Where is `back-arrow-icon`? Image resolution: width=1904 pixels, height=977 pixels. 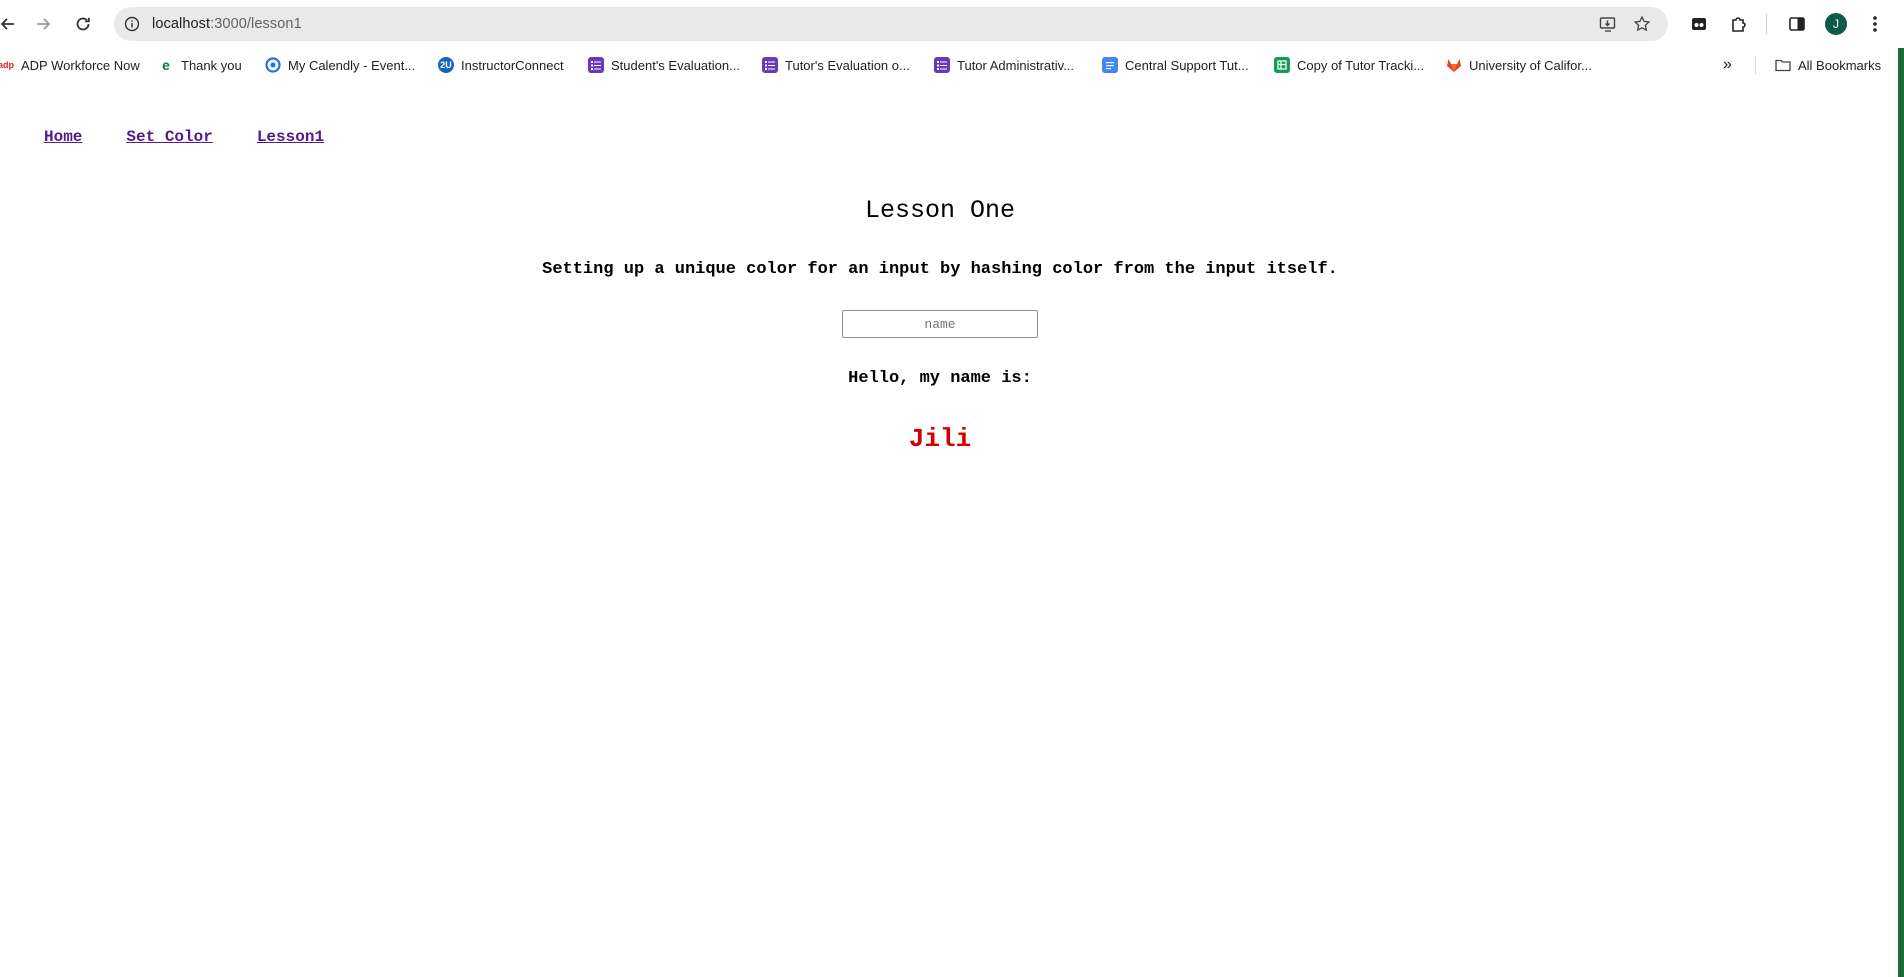
back-arrow-icon is located at coordinates (11, 24).